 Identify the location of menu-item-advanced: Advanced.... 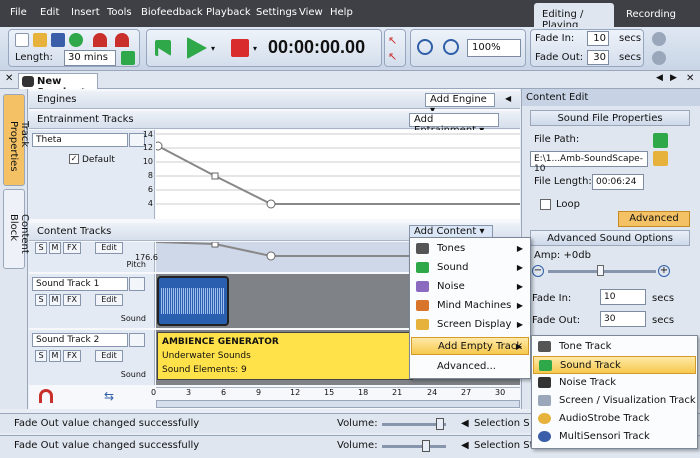
(470, 367).